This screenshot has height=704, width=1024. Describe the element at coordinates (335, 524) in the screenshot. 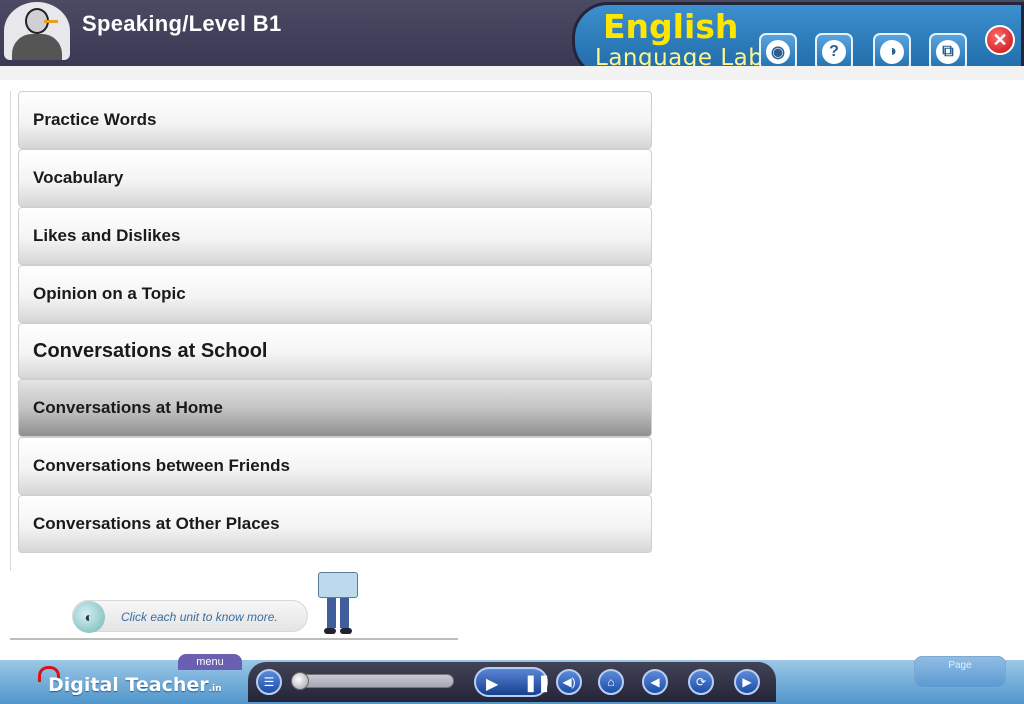

I see `menu-item-conversations-other: Conversations at Other Places` at that location.